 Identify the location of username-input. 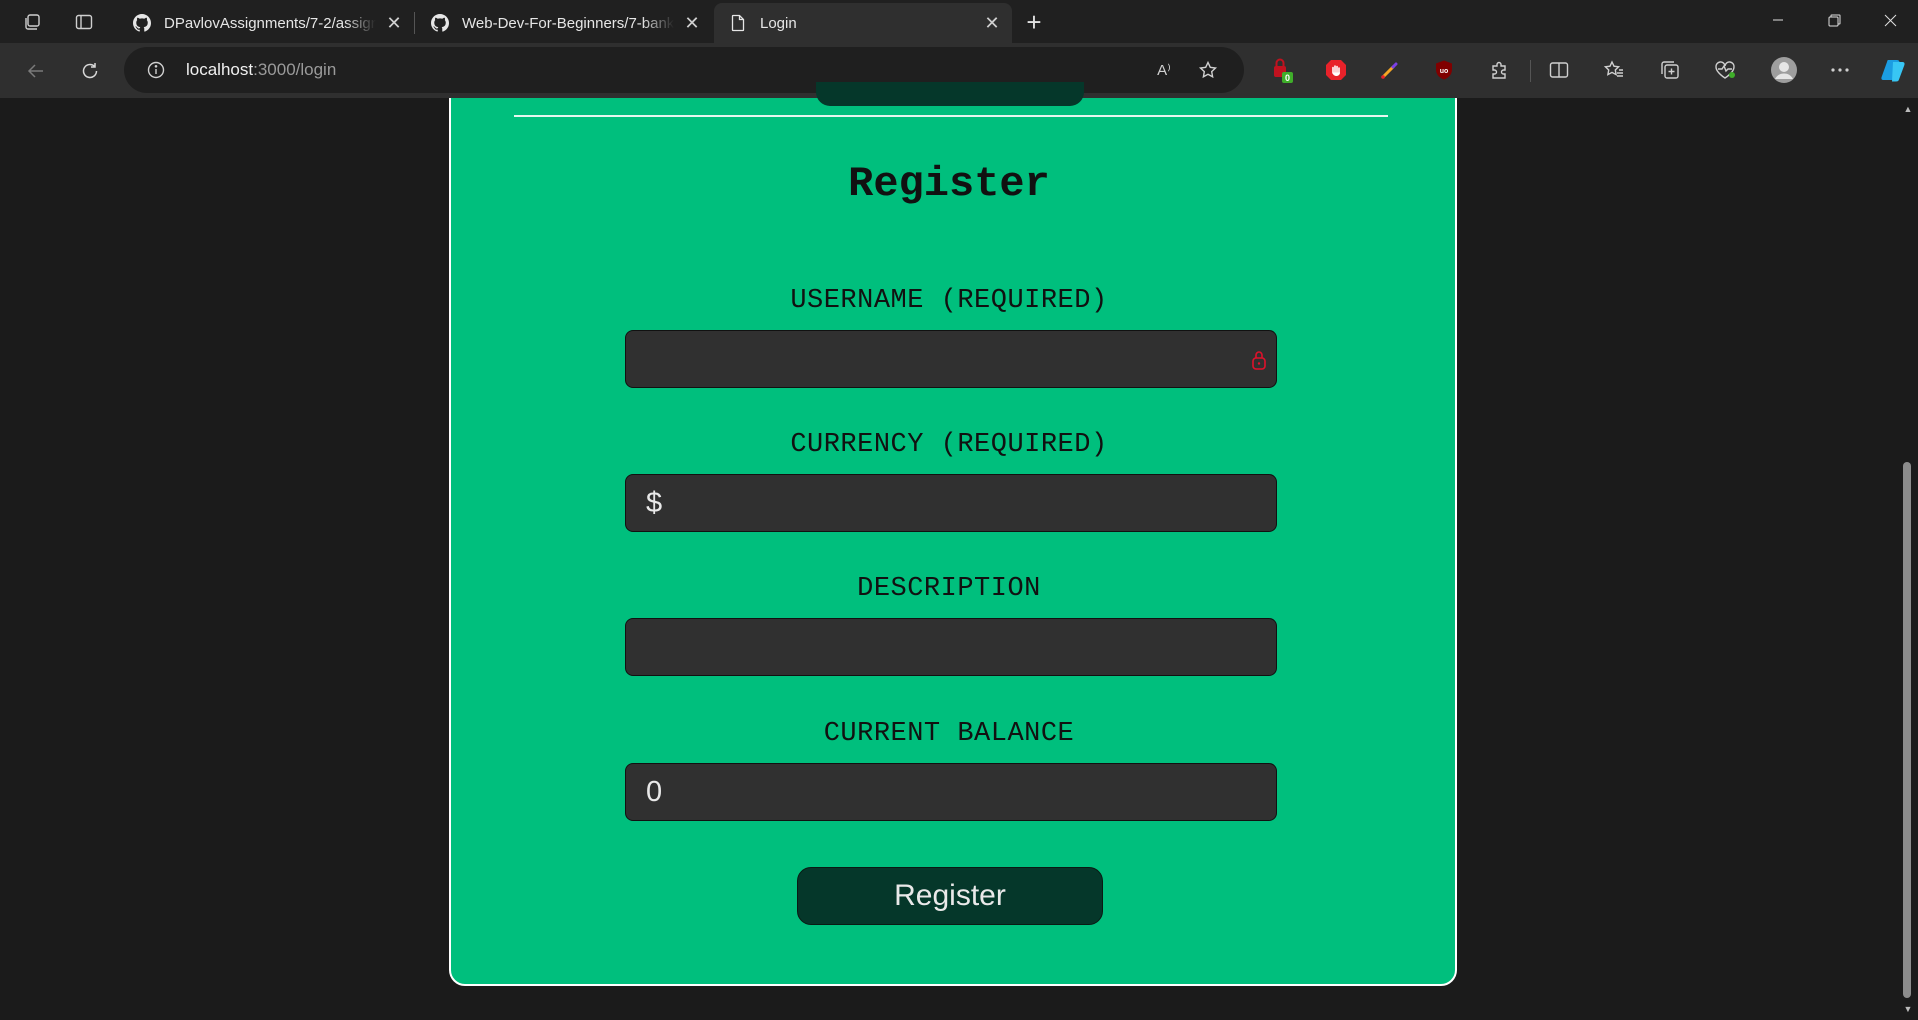
(951, 359).